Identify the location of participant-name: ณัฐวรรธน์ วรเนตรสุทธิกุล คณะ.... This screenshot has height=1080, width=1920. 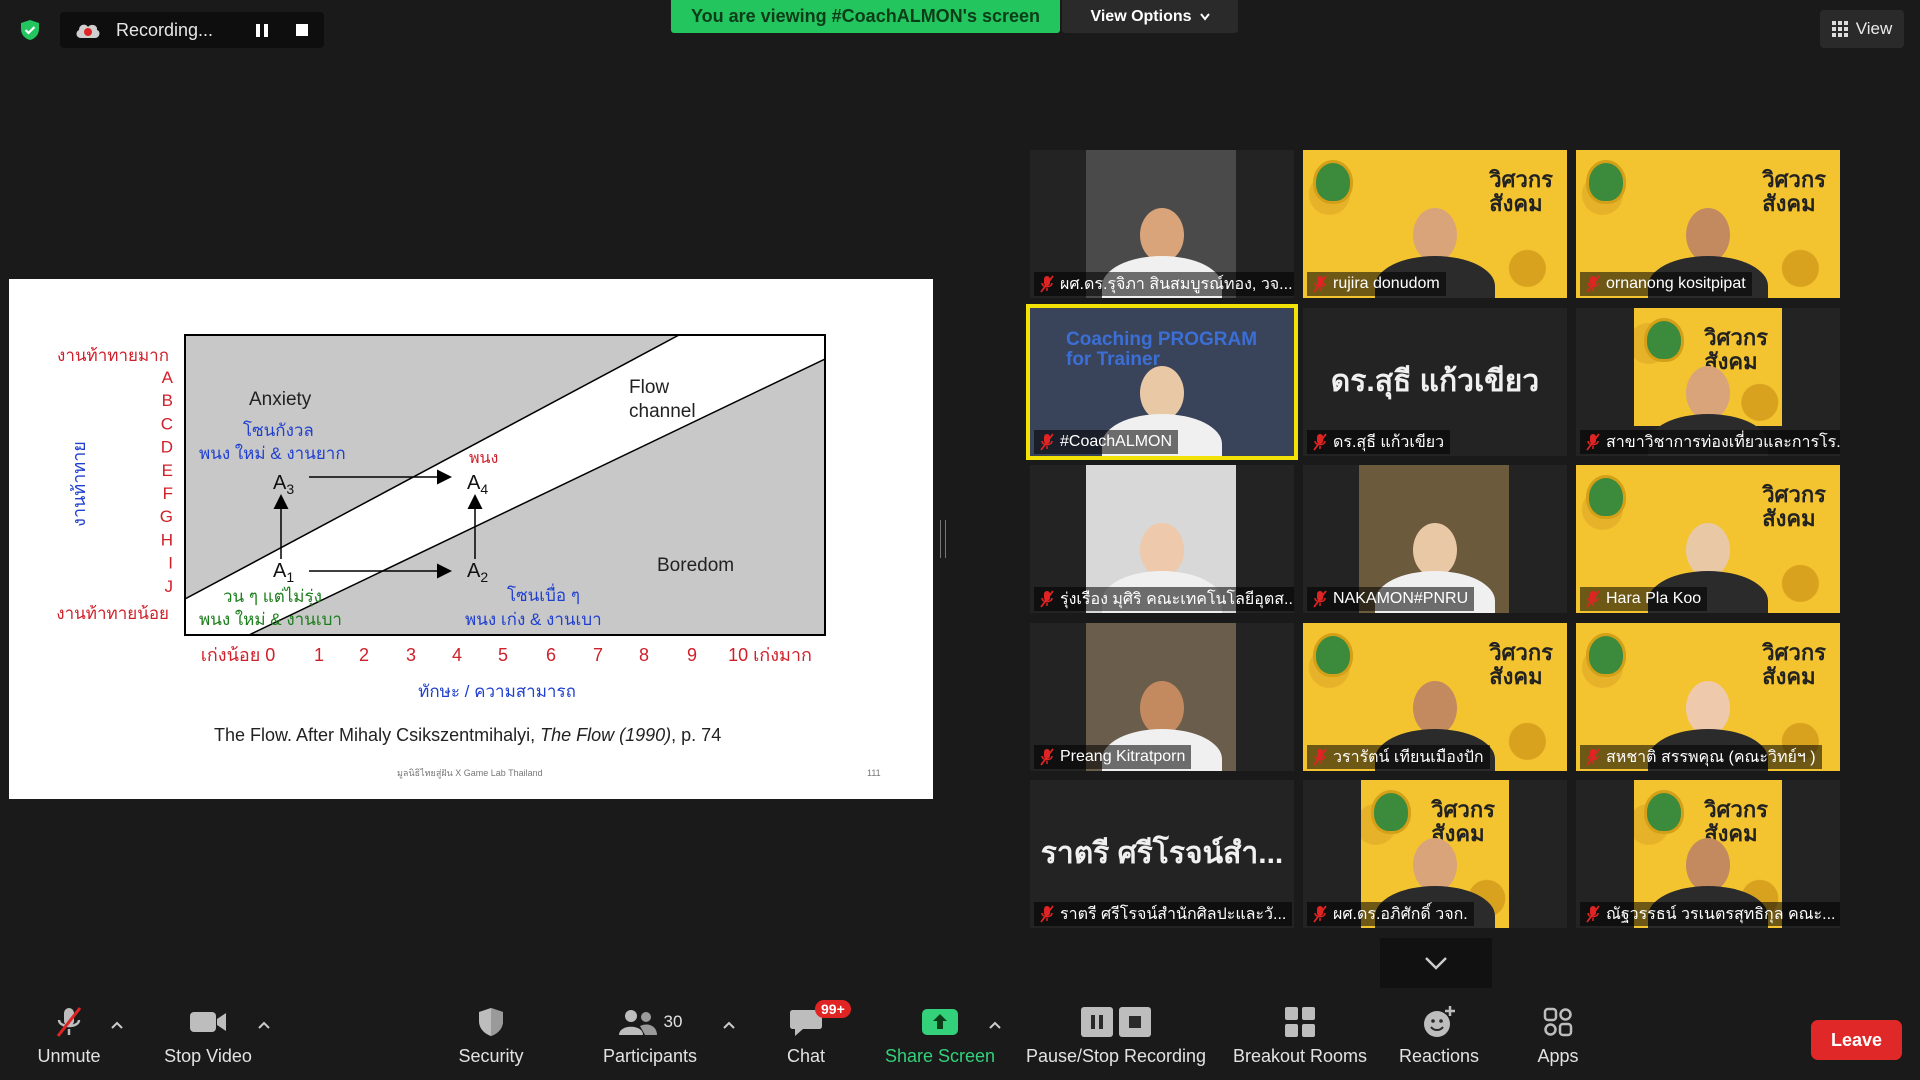
(1721, 914).